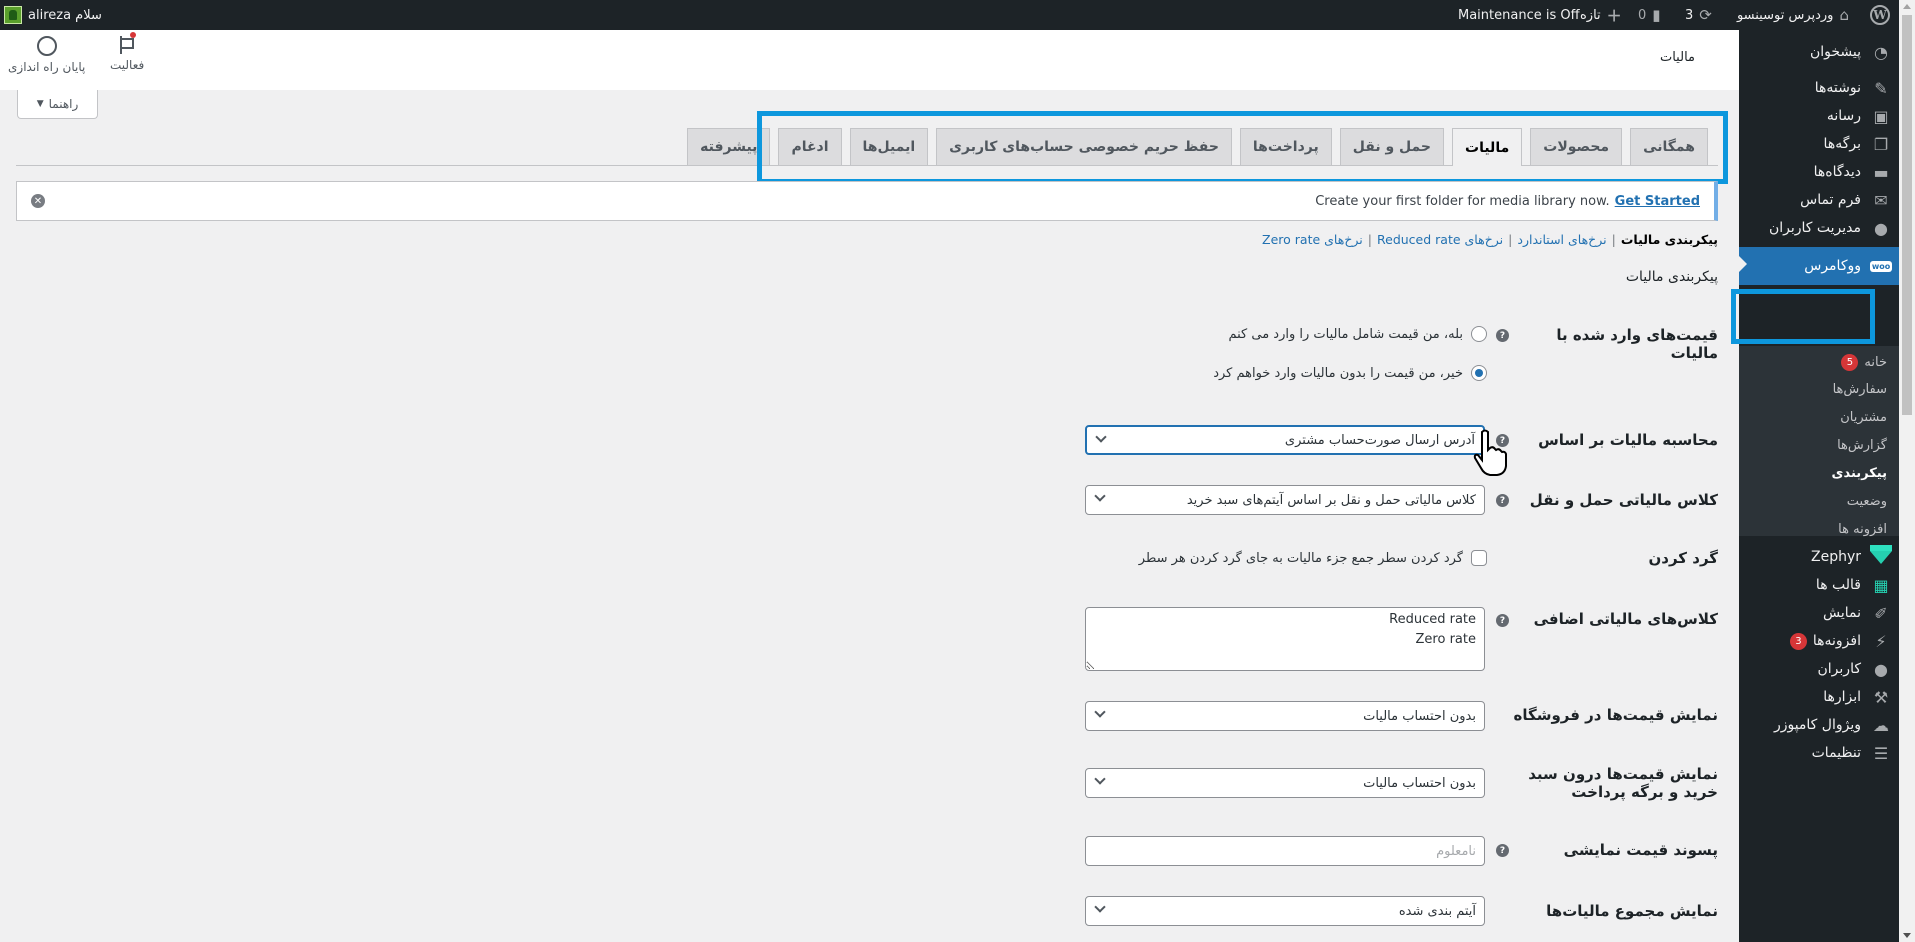  What do you see at coordinates (1830, 200) in the screenshot?
I see `sidebar-item-label: فرم تماس` at bounding box center [1830, 200].